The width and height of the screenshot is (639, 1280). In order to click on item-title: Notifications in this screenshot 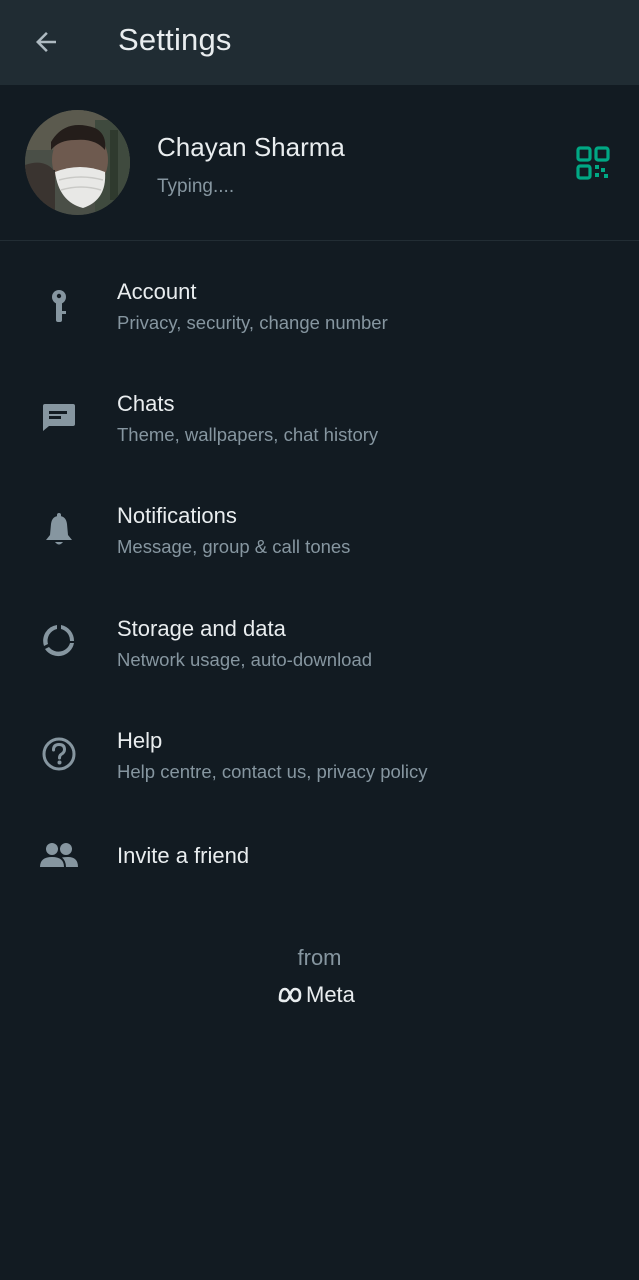, I will do `click(177, 515)`.